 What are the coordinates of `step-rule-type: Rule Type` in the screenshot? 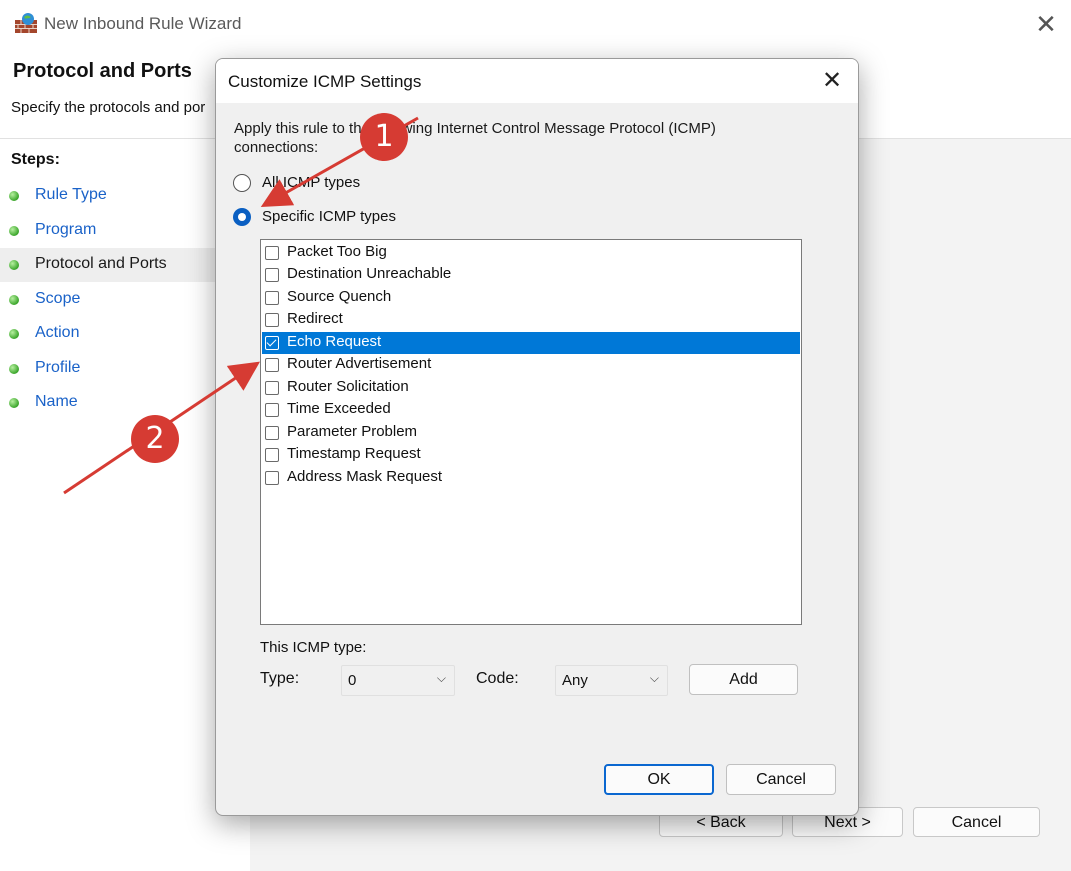 It's located at (125, 196).